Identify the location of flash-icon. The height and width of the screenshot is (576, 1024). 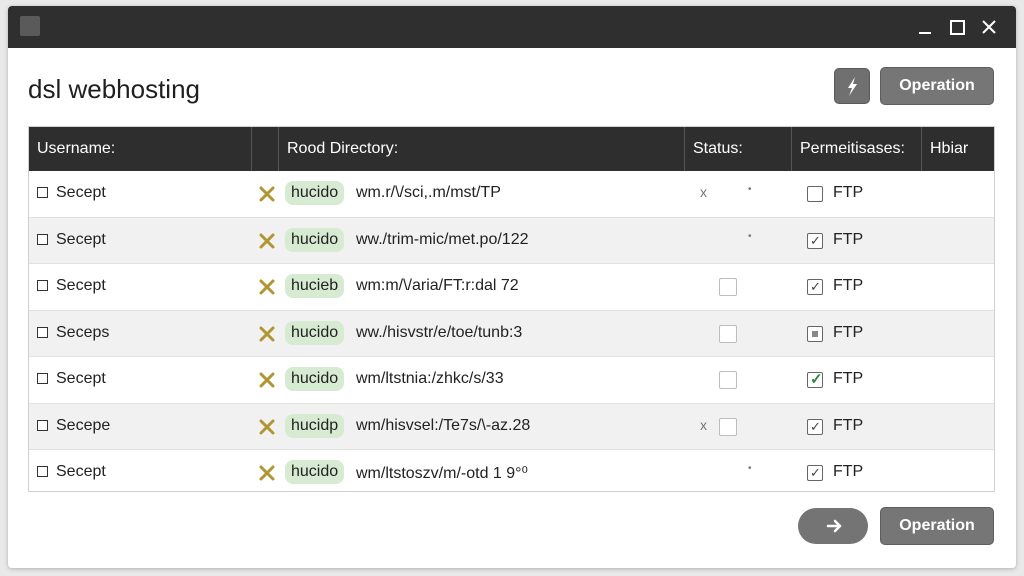
(852, 86).